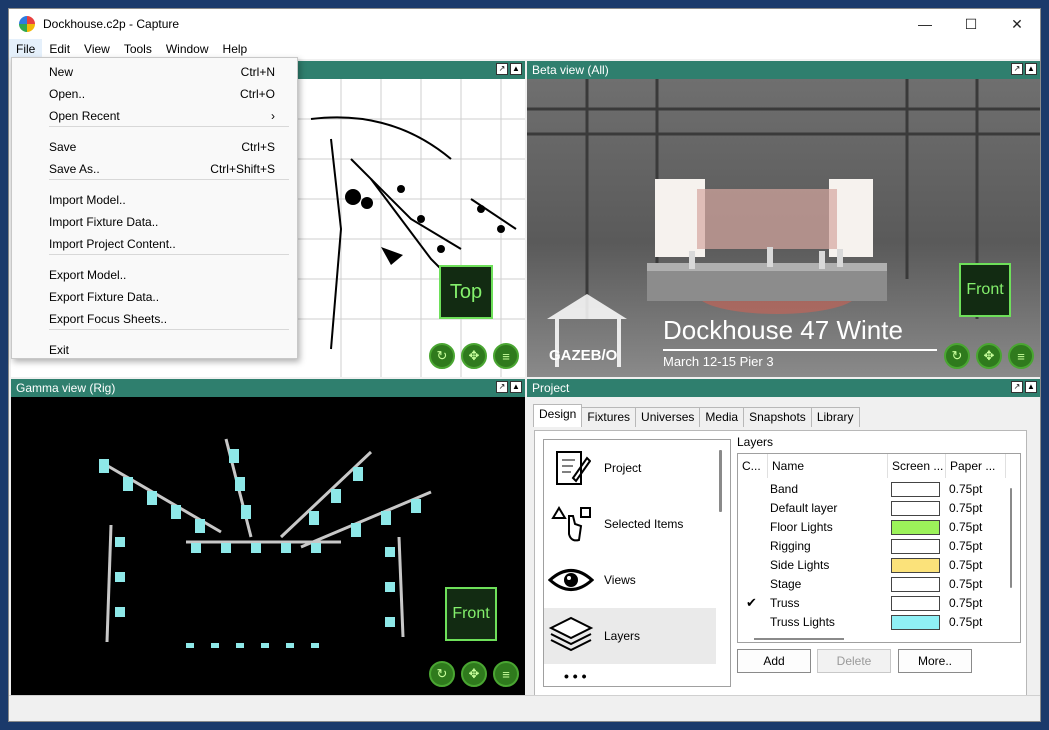 The image size is (1049, 730). I want to click on menu-item-label: Import Project Content.., so click(112, 244).